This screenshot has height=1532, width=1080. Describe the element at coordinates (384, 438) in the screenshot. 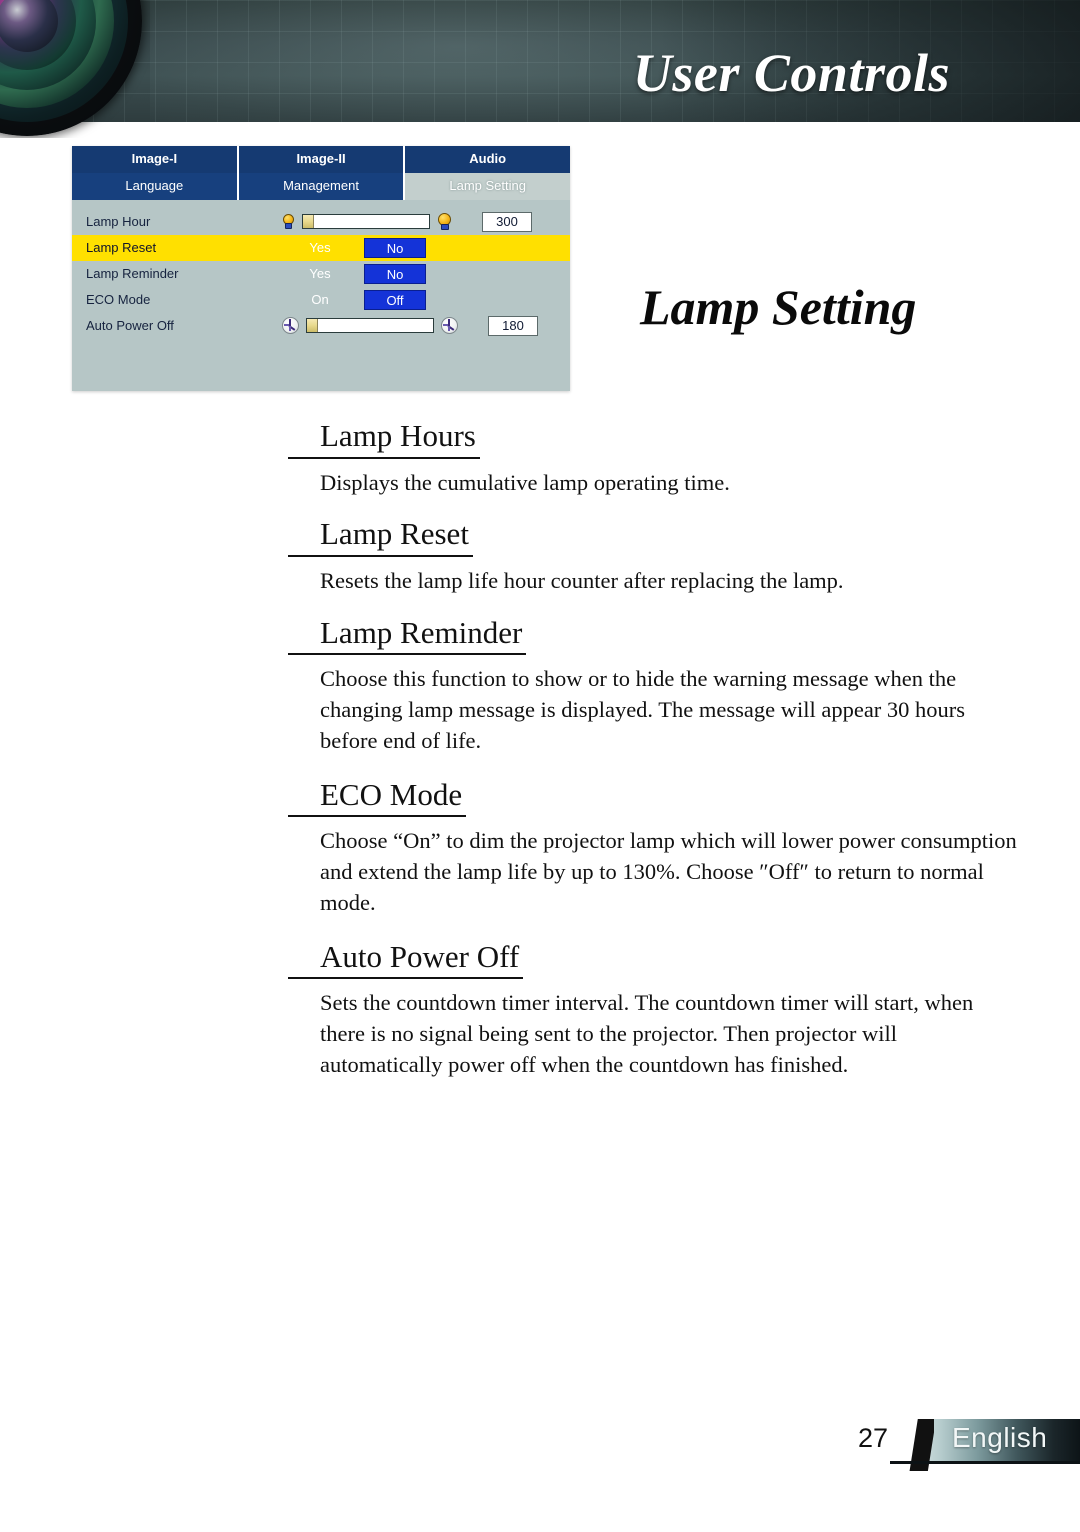

I see `section-heading: Lamp Hours` at that location.